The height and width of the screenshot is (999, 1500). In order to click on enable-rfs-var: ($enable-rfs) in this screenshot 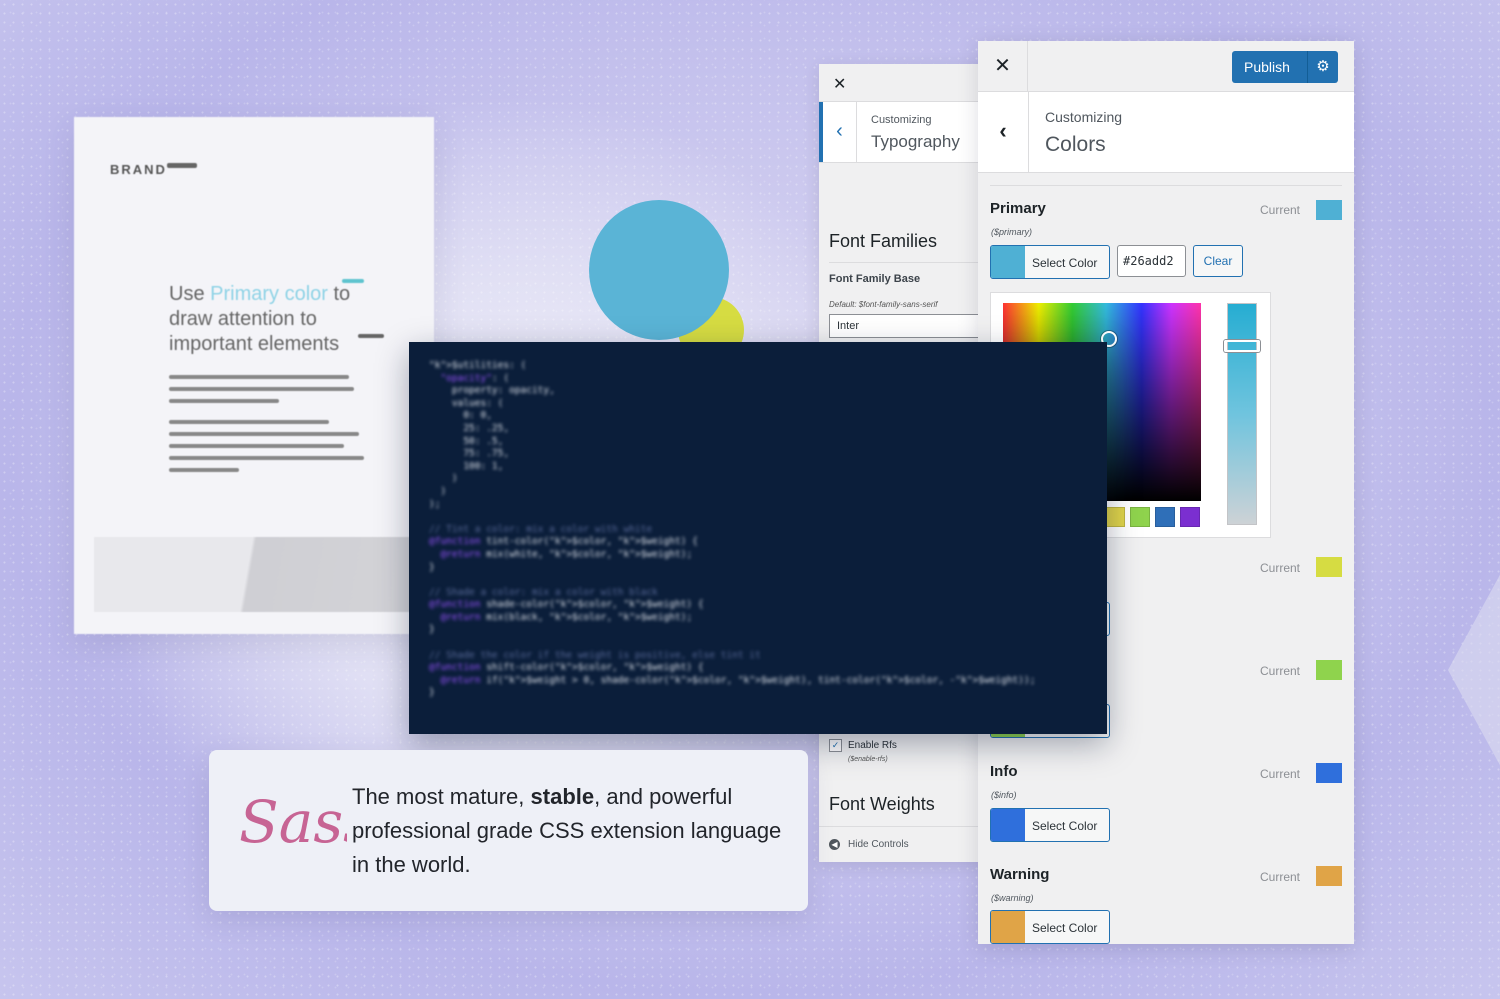, I will do `click(868, 759)`.